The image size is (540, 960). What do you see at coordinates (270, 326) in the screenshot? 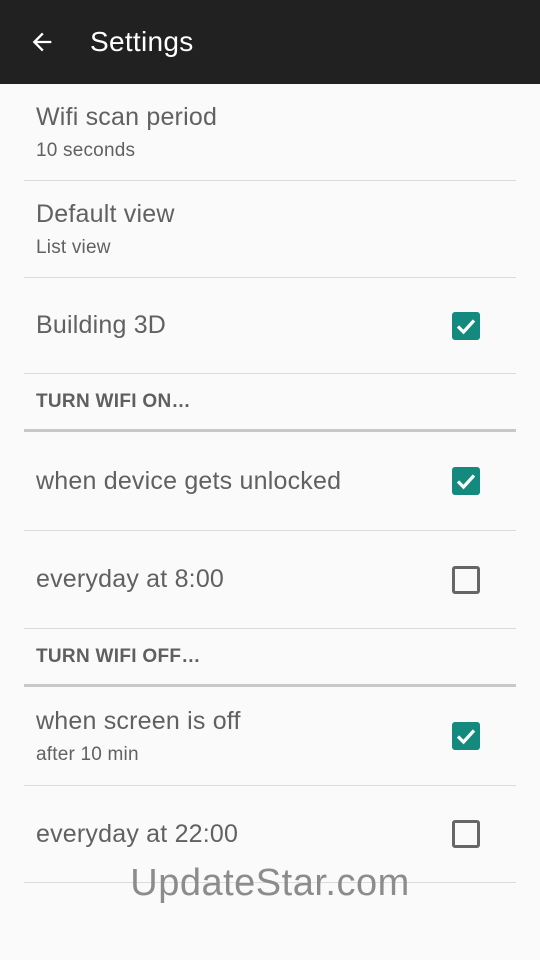
I see `building-3d-item: Building 3D` at bounding box center [270, 326].